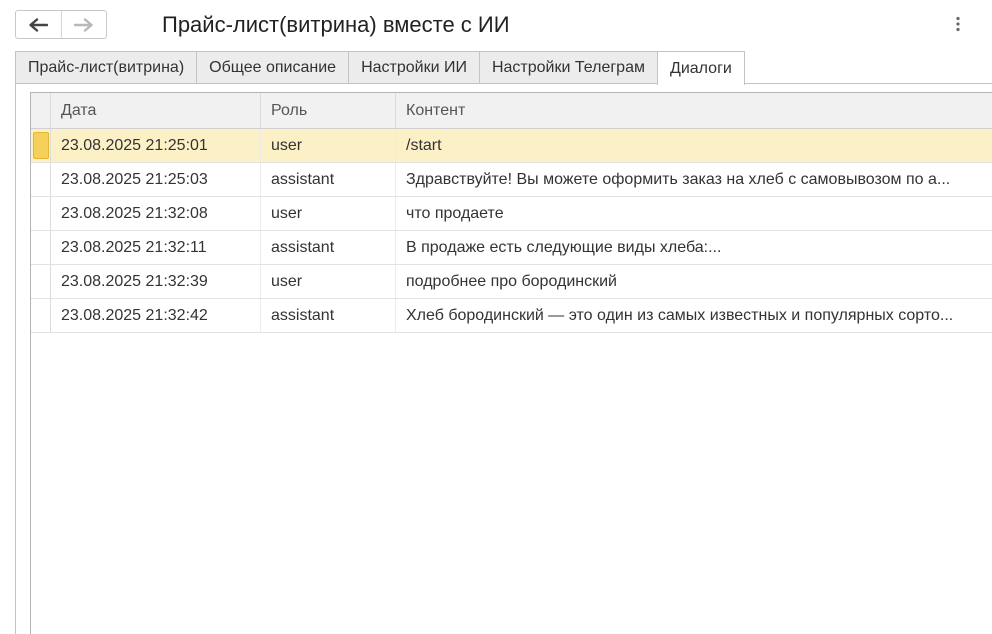  I want to click on header-marker-cell, so click(41, 110).